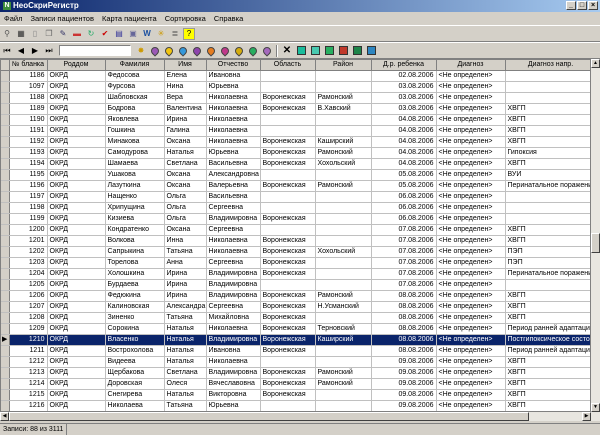 This screenshot has width=600, height=435. I want to click on table-cell: Александровна, so click(233, 175).